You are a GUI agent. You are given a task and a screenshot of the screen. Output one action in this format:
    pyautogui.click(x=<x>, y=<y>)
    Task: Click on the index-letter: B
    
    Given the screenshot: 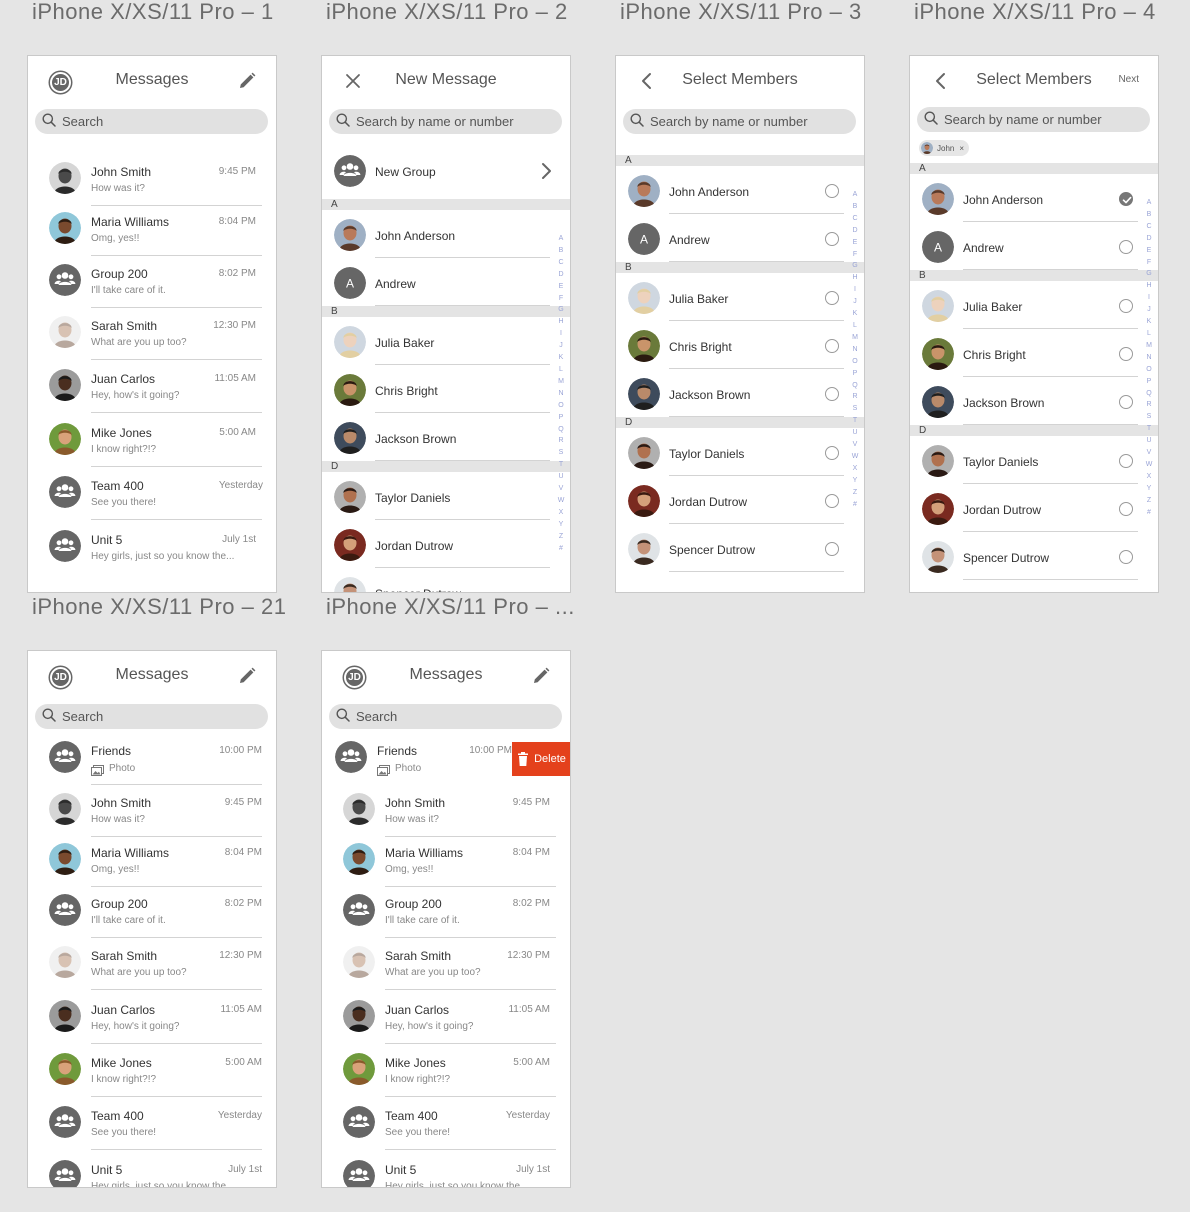 What is the action you would take?
    pyautogui.click(x=561, y=251)
    